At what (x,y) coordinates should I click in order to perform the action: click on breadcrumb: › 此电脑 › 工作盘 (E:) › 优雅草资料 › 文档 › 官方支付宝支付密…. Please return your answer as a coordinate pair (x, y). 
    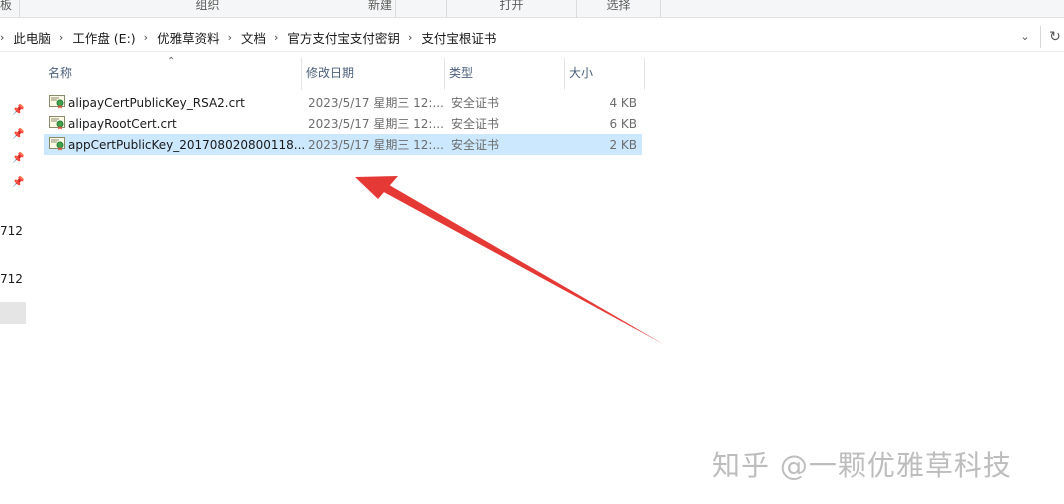
    Looking at the image, I should click on (248, 37).